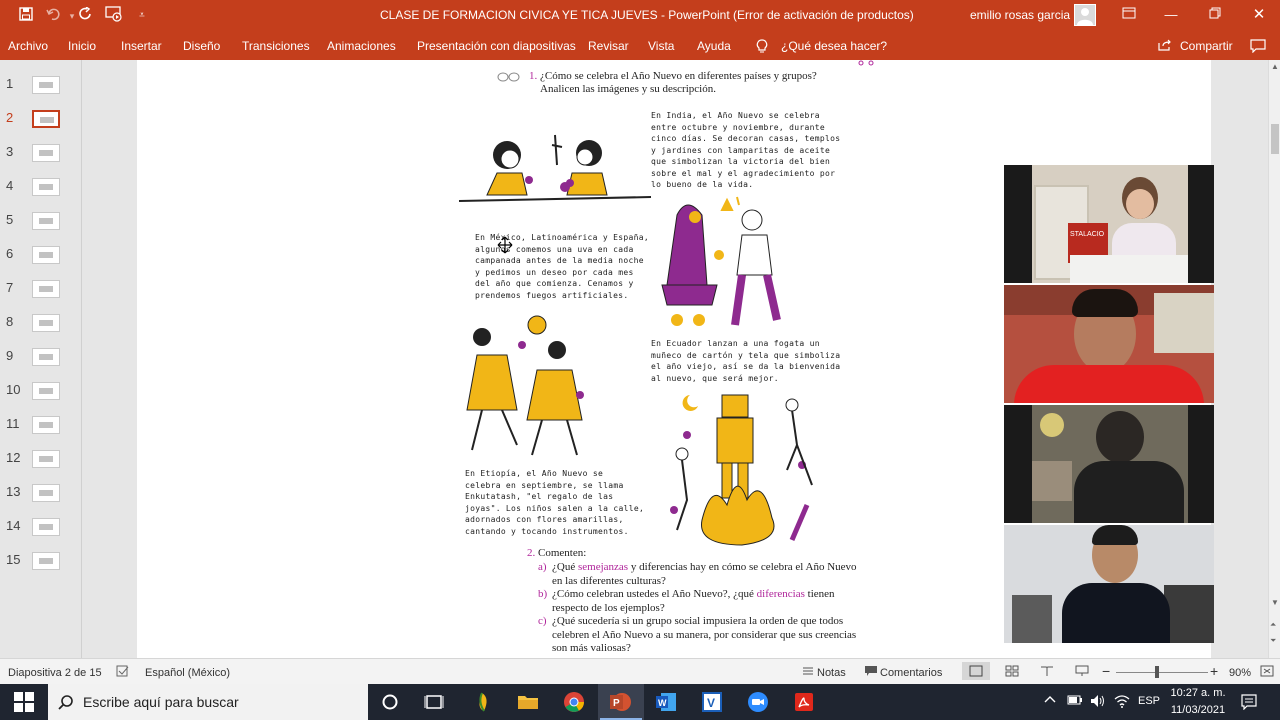 The height and width of the screenshot is (720, 1280). What do you see at coordinates (1085, 15) in the screenshot?
I see `avatar` at bounding box center [1085, 15].